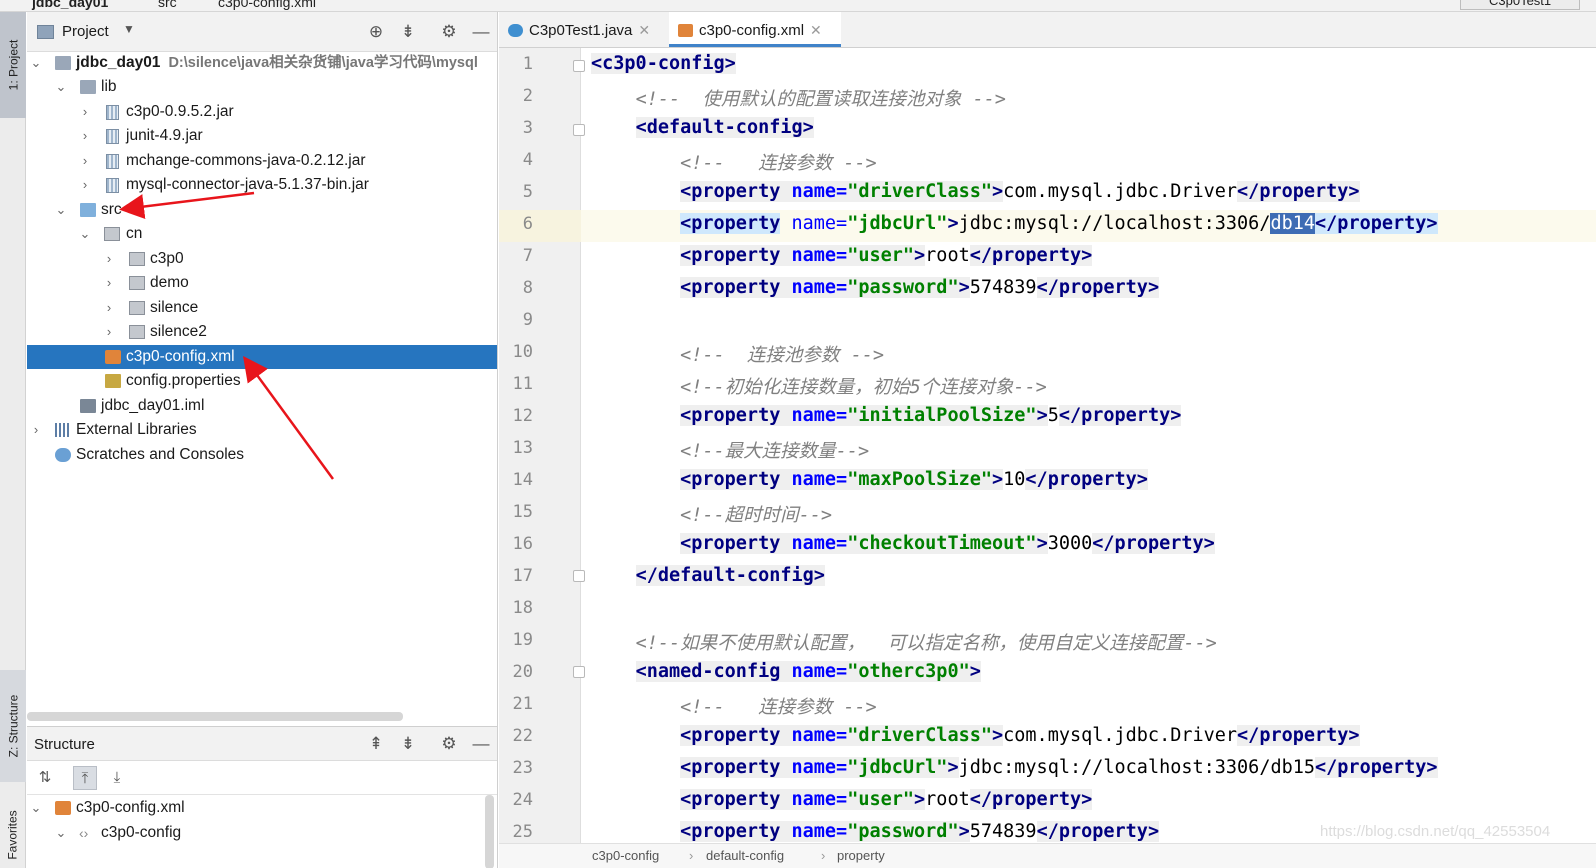 The height and width of the screenshot is (868, 1596). Describe the element at coordinates (262, 234) in the screenshot. I see `tree-row-package: ⌄ cn` at that location.